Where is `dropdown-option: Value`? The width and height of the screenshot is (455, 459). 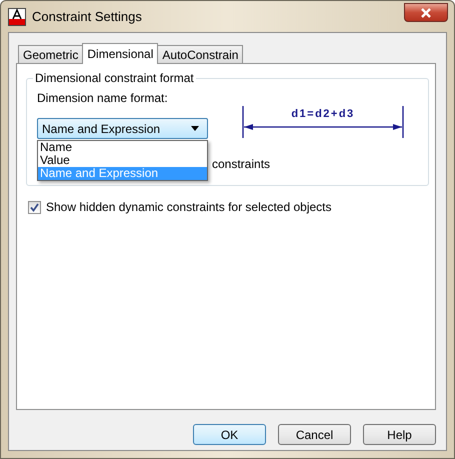
dropdown-option: Value is located at coordinates (122, 160).